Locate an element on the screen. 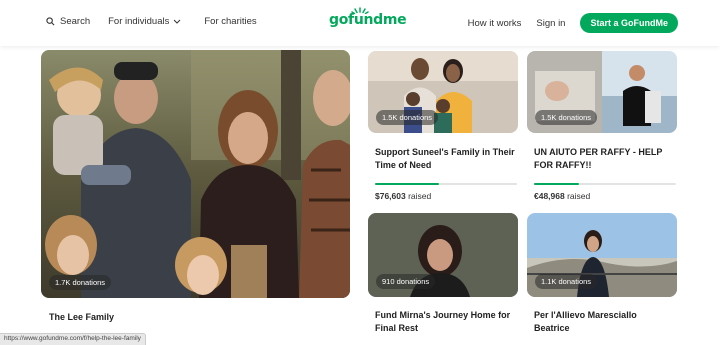 Image resolution: width=720 pixels, height=345 pixels. start-gofundme-button: Start a GoFundMe is located at coordinates (629, 23).